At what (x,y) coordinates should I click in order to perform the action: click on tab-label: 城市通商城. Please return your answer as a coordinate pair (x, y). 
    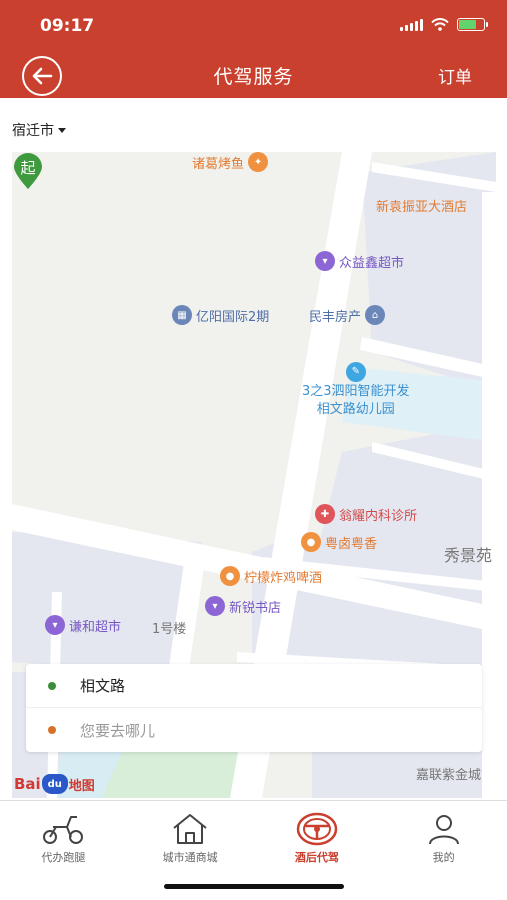
    Looking at the image, I should click on (190, 857).